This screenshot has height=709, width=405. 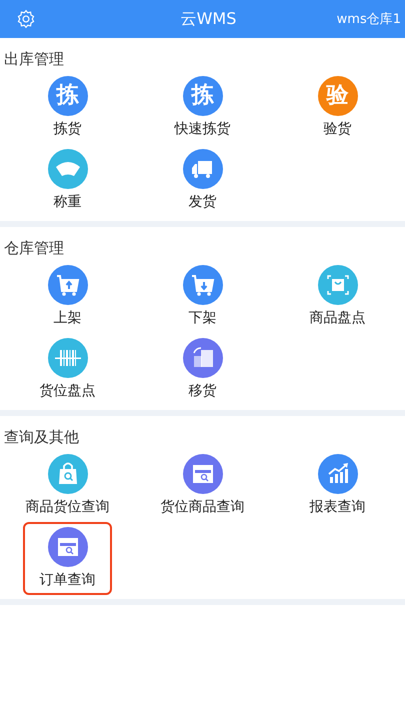 I want to click on menu-label: 验货, so click(x=338, y=129).